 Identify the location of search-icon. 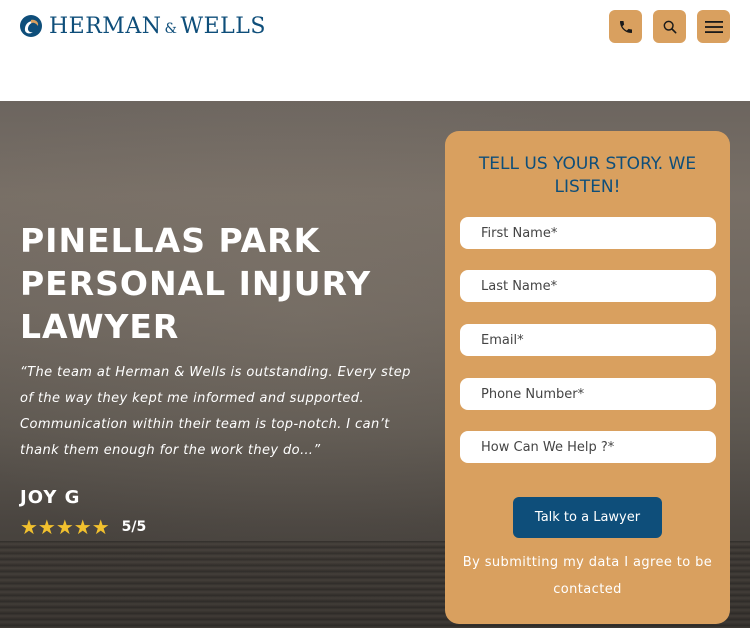
(669, 26).